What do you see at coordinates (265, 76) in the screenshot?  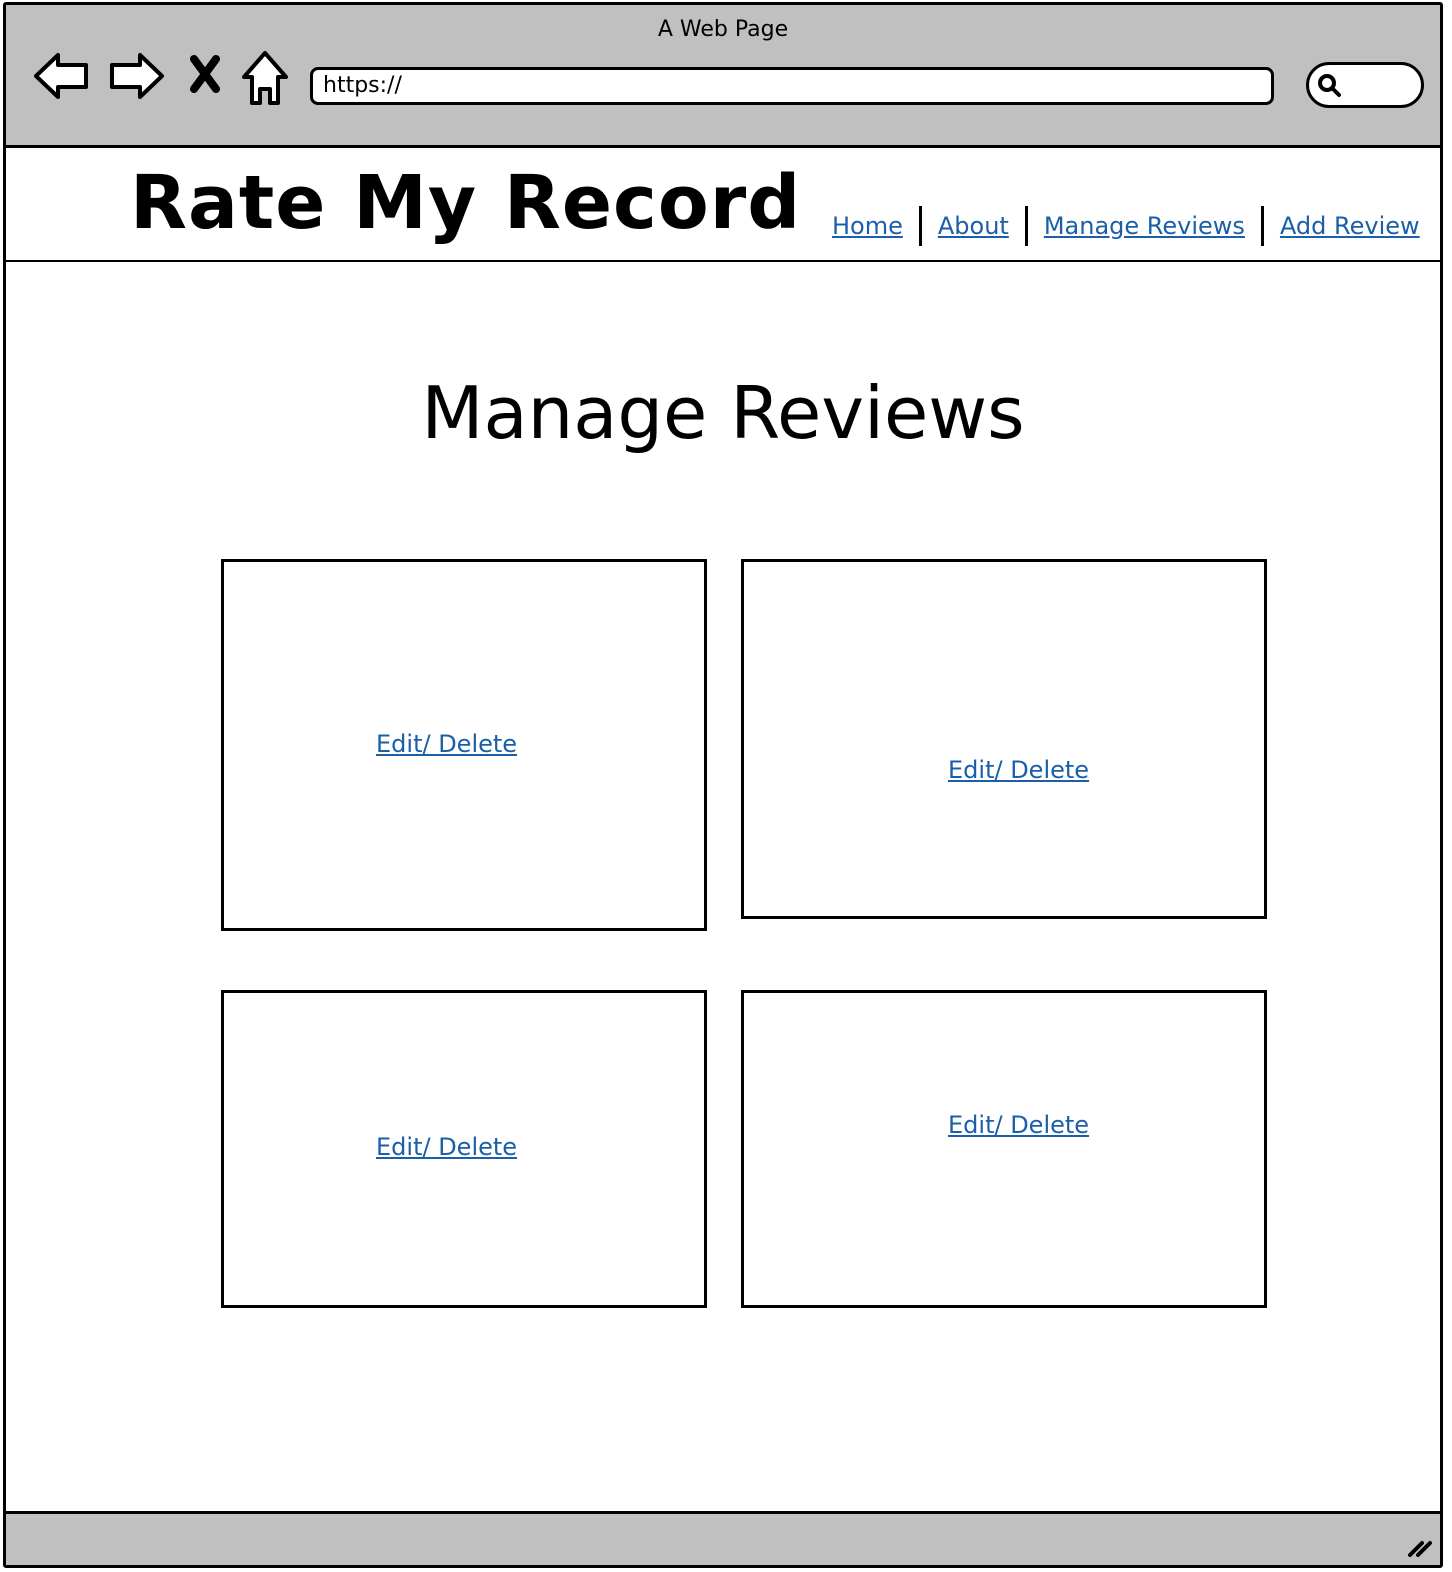 I see `home-icon` at bounding box center [265, 76].